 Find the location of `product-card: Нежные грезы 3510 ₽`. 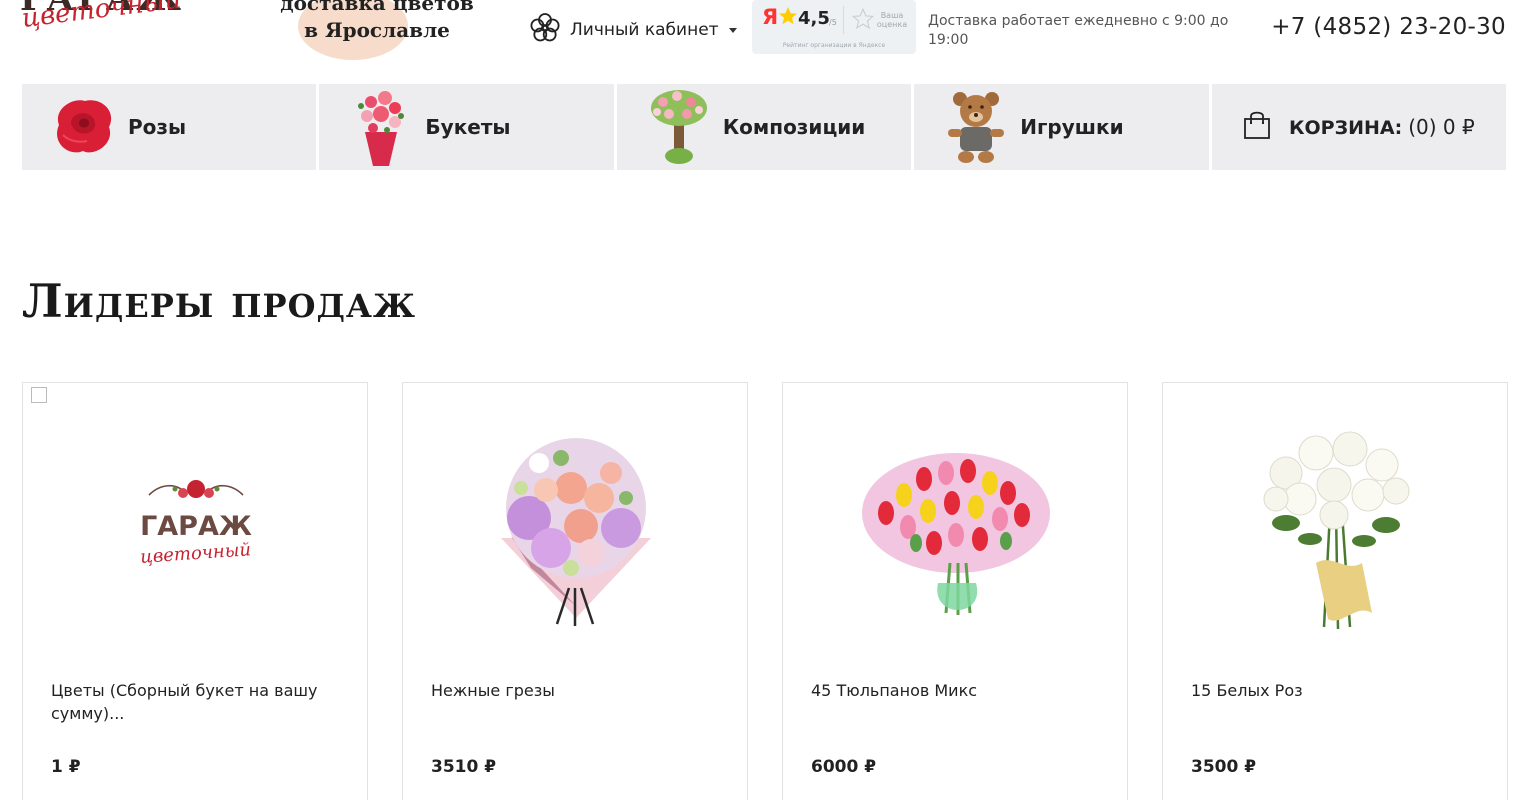

product-card: Нежные грезы 3510 ₽ is located at coordinates (575, 591).